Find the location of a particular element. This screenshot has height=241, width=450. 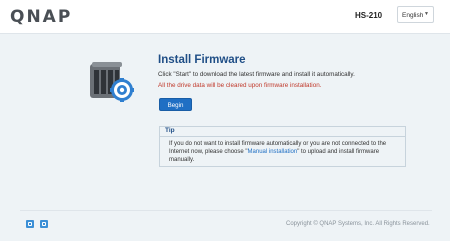

chevron-down-icon: ▼ is located at coordinates (426, 14).